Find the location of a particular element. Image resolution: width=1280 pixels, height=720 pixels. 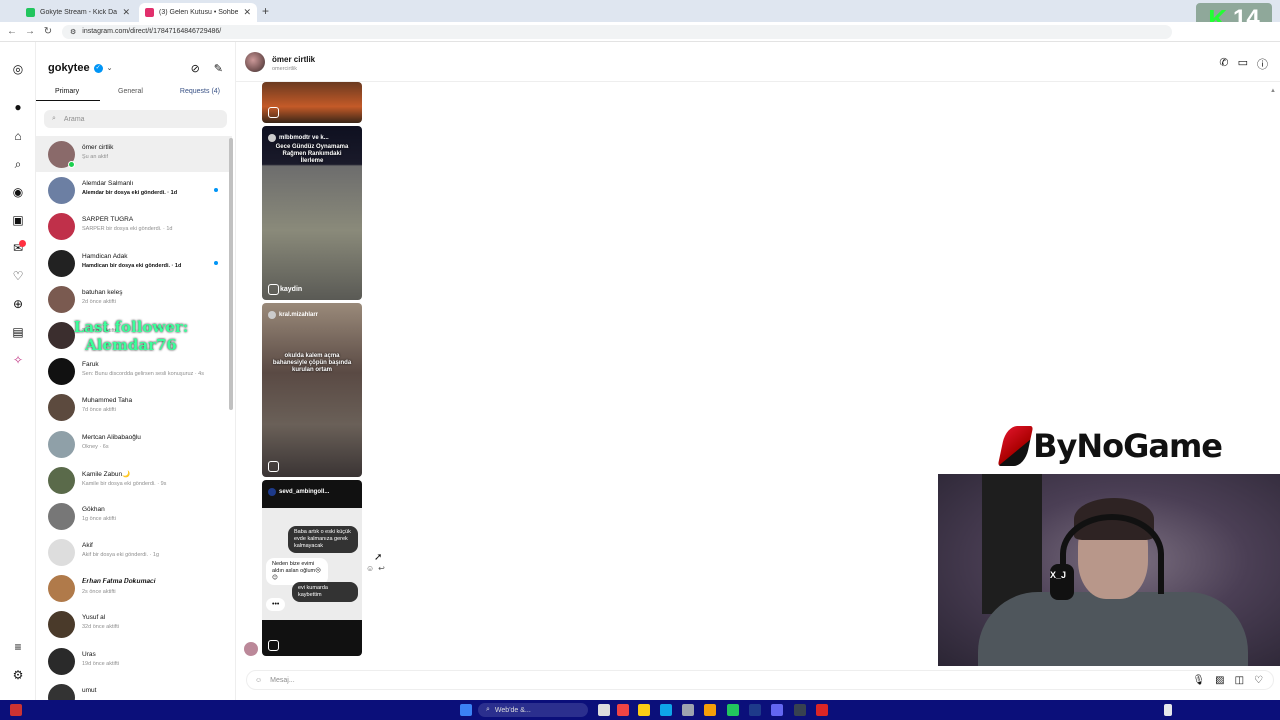

conversation-row: Muhammed Taha 7d önce aktifti is located at coordinates (134, 407).